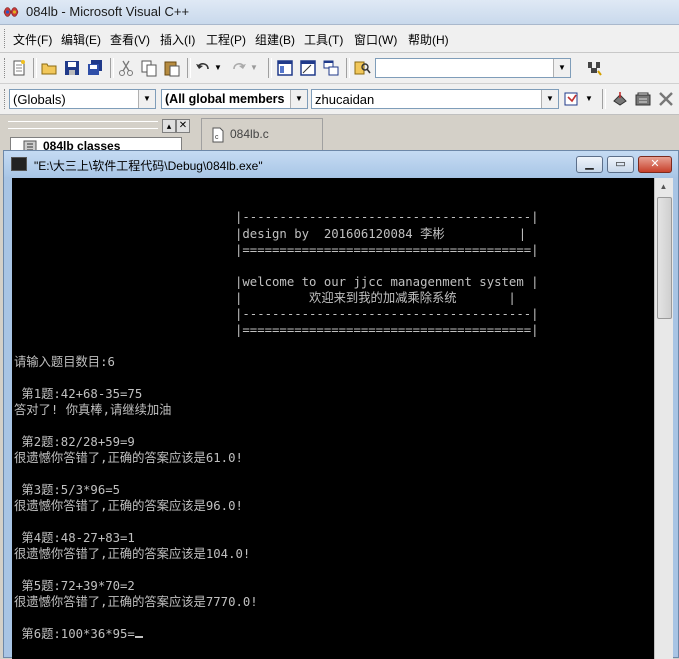 This screenshot has height=659, width=679. I want to click on current-question-line: 第6题:100*36*95=, so click(78, 634).